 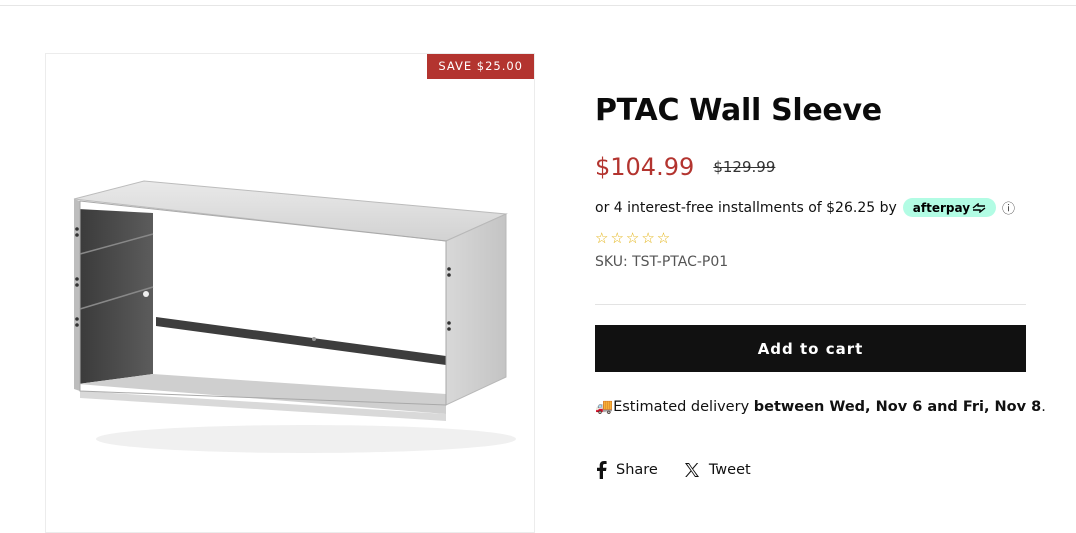 What do you see at coordinates (662, 262) in the screenshot?
I see `sku-text: SKU: TST-PTAC-P01` at bounding box center [662, 262].